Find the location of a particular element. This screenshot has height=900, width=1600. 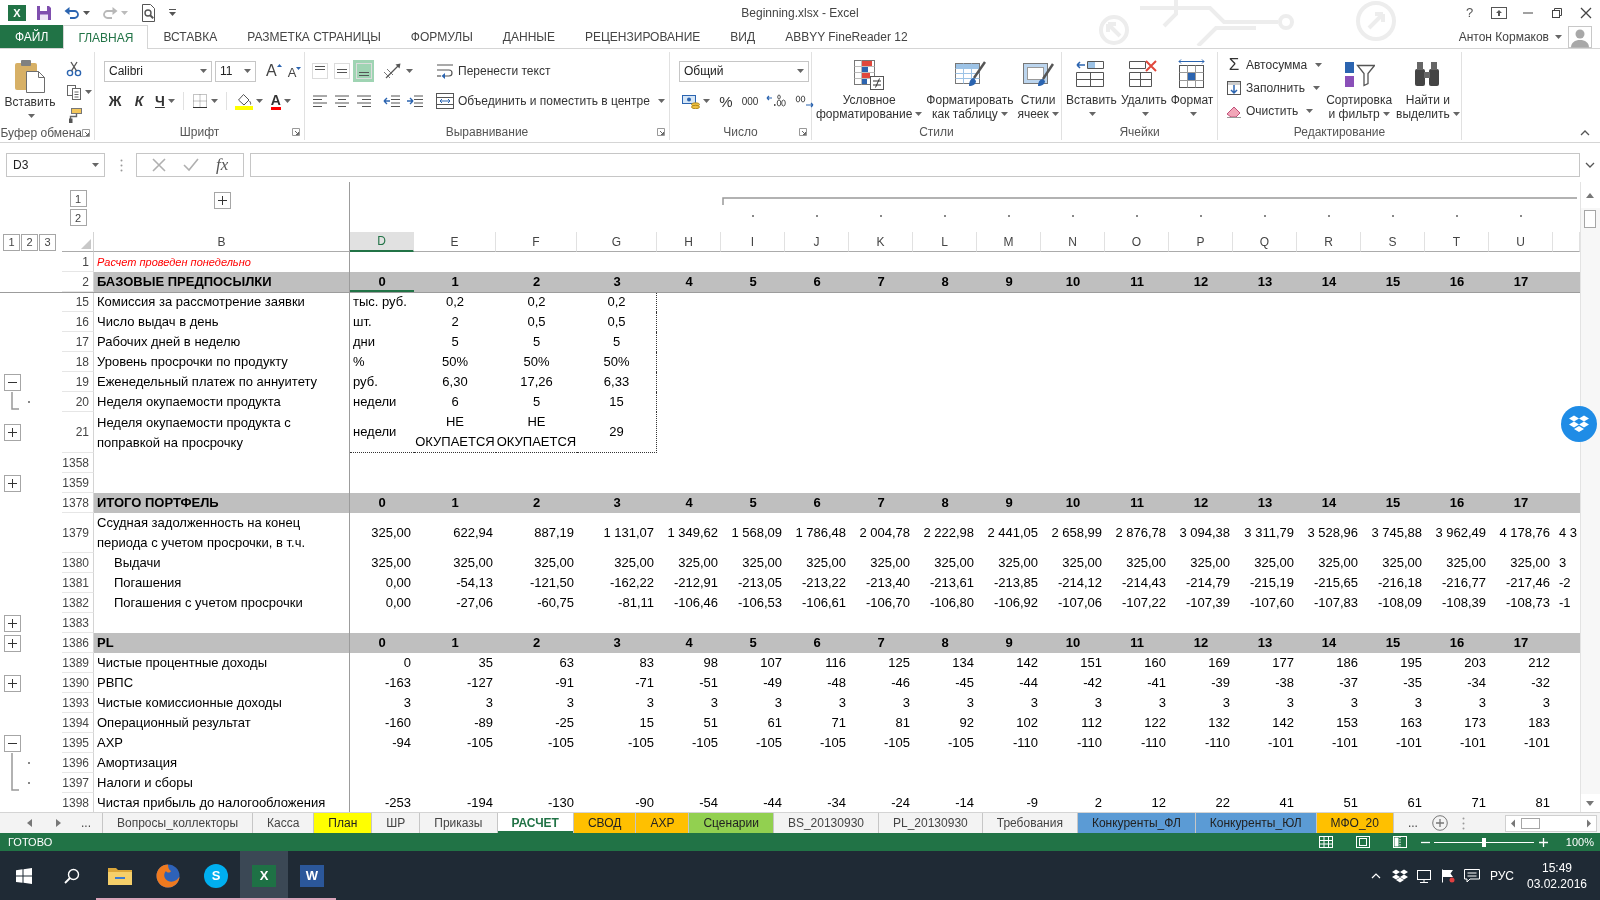

merge-center-button: Объединить и поместить в центре is located at coordinates (550, 101).